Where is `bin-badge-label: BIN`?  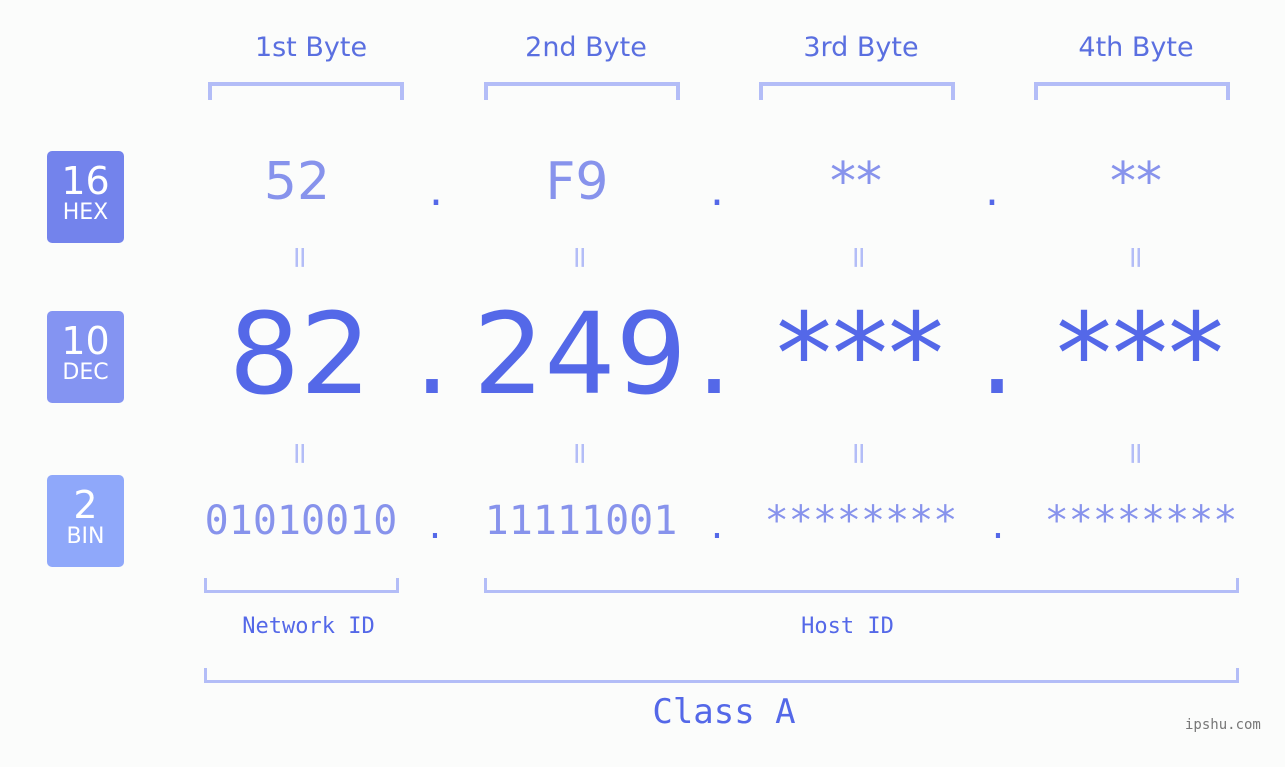 bin-badge-label: BIN is located at coordinates (85, 536).